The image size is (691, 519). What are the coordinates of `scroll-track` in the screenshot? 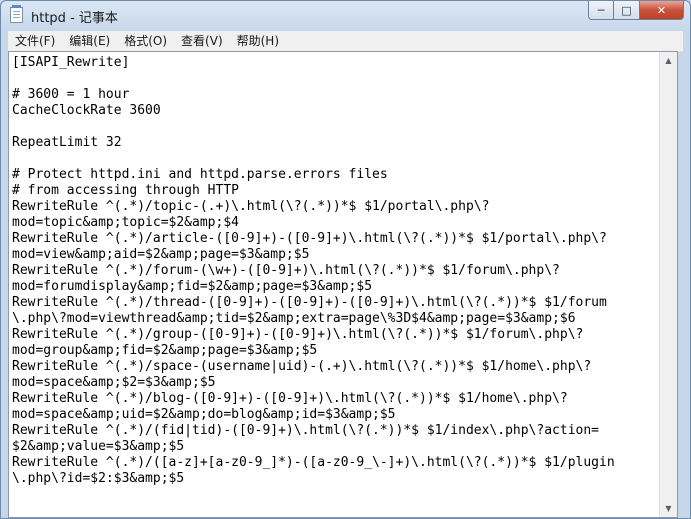 It's located at (668, 284).